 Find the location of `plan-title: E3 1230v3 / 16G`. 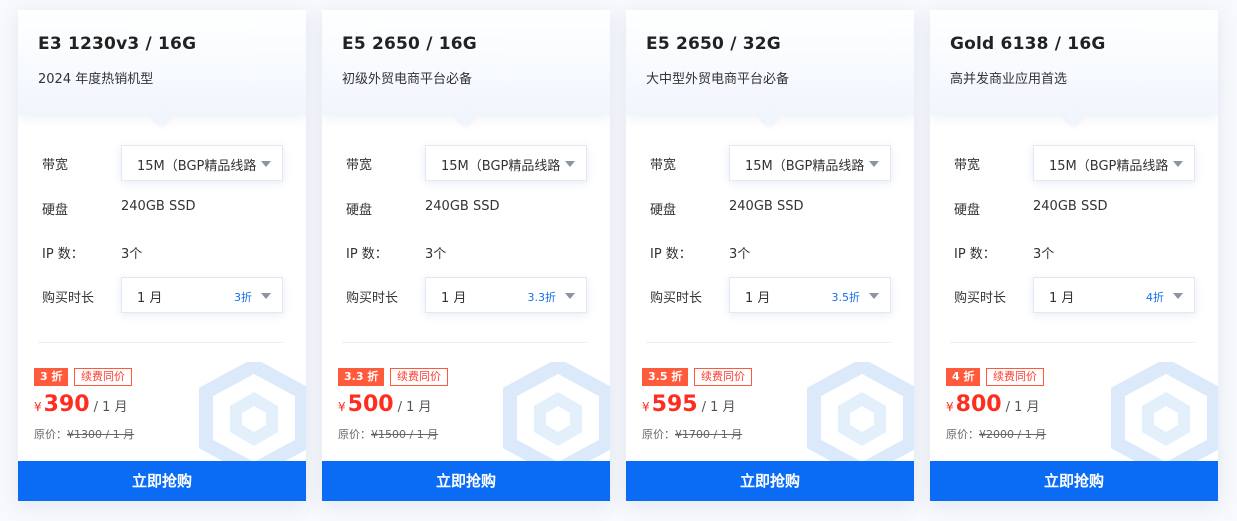

plan-title: E3 1230v3 / 16G is located at coordinates (117, 44).